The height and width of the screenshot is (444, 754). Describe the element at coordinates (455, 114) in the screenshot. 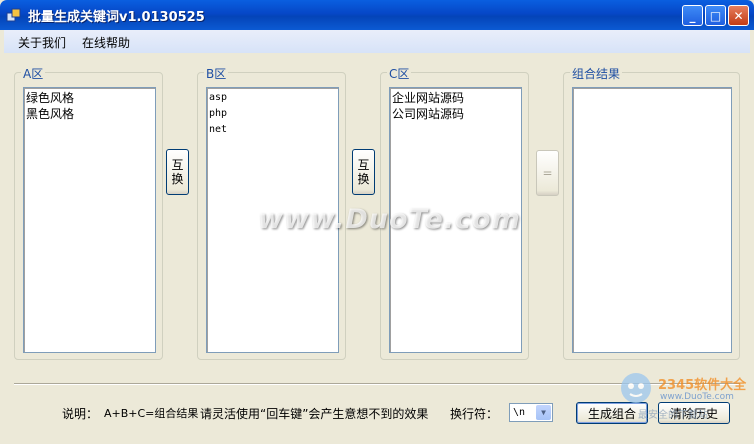

I see `list-item: 公司网站源码` at that location.